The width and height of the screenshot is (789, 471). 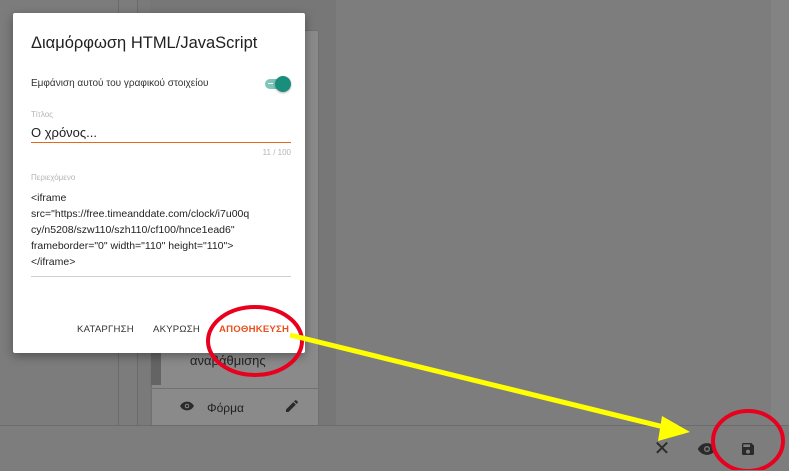 I want to click on save-icon, so click(x=748, y=448).